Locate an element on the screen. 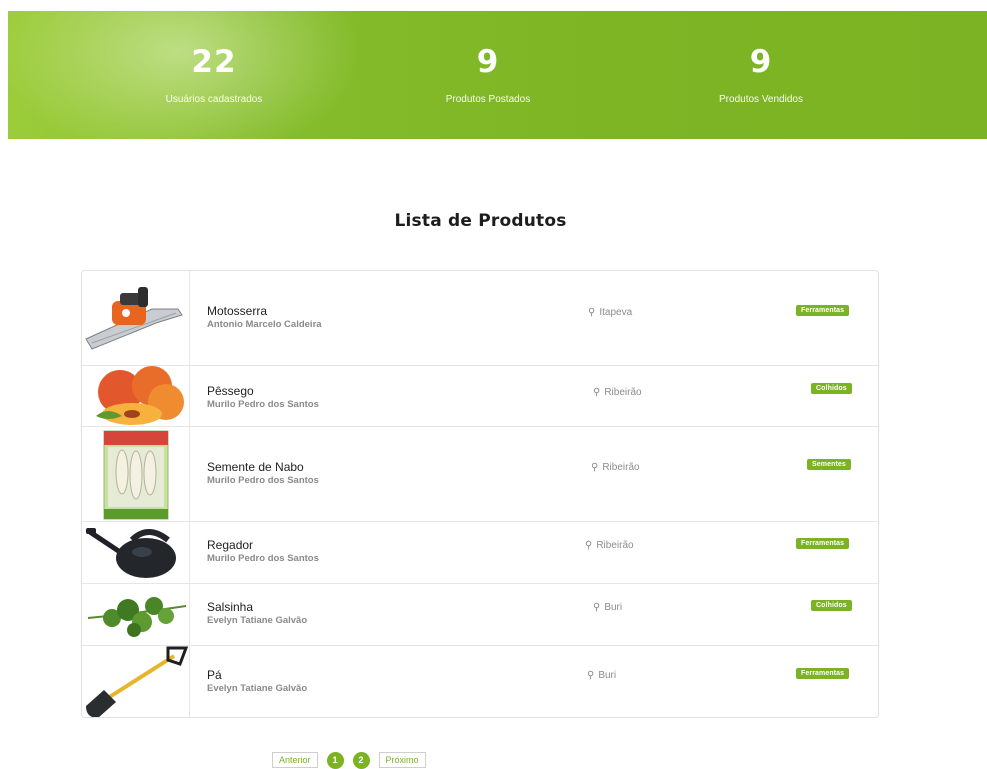  product-location: ⚲ Itapeva is located at coordinates (610, 312).